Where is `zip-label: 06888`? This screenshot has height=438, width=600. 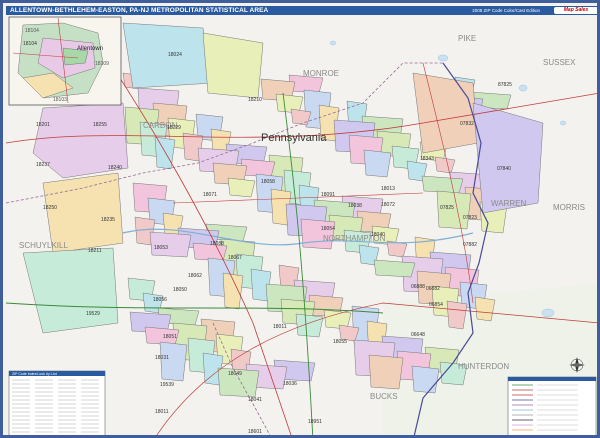
zip-label: 06888 is located at coordinates (418, 287).